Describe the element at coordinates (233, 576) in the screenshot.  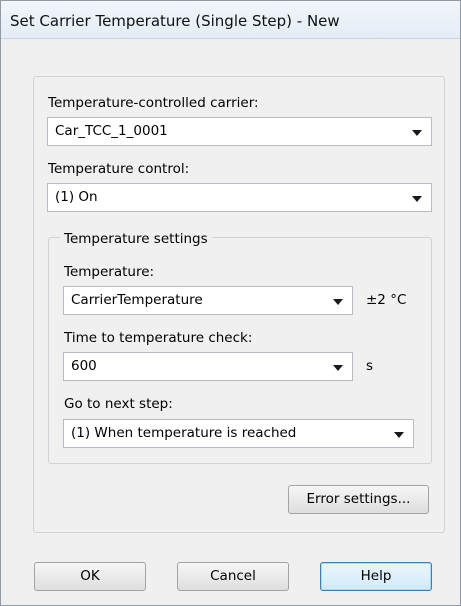
I see `cancel-button: Cancel` at that location.